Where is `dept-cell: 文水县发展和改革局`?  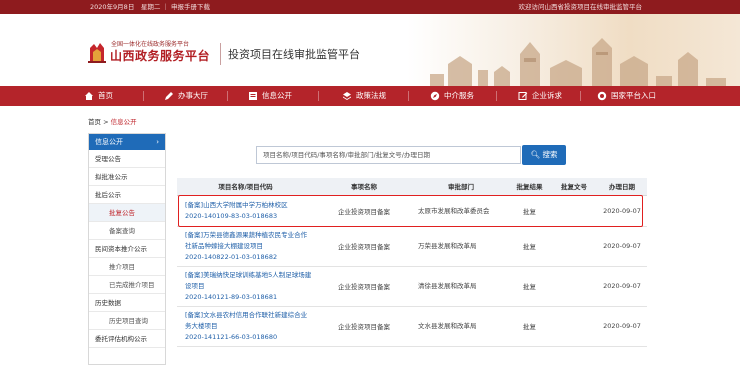 dept-cell: 文水县发展和改革局 is located at coordinates (461, 326).